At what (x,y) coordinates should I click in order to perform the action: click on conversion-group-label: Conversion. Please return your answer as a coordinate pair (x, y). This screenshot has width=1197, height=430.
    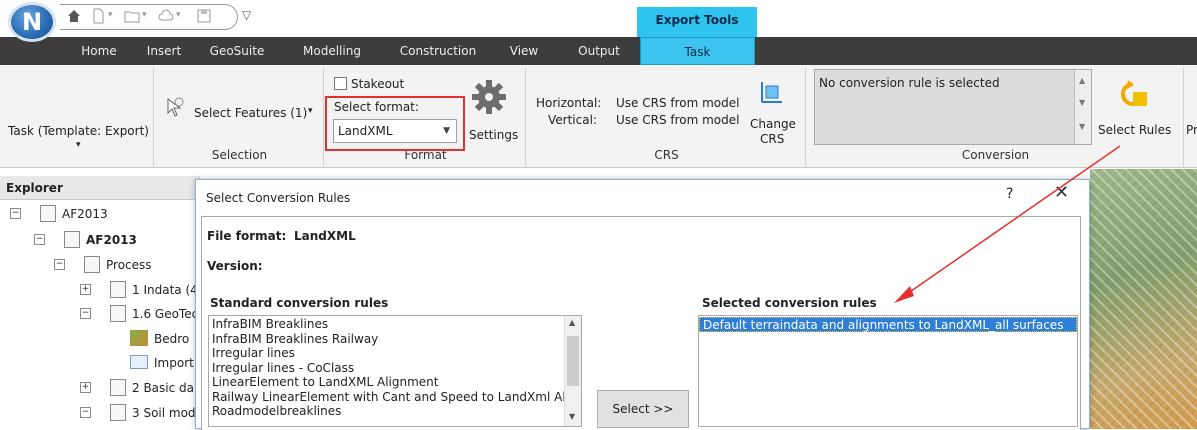
    Looking at the image, I should click on (995, 155).